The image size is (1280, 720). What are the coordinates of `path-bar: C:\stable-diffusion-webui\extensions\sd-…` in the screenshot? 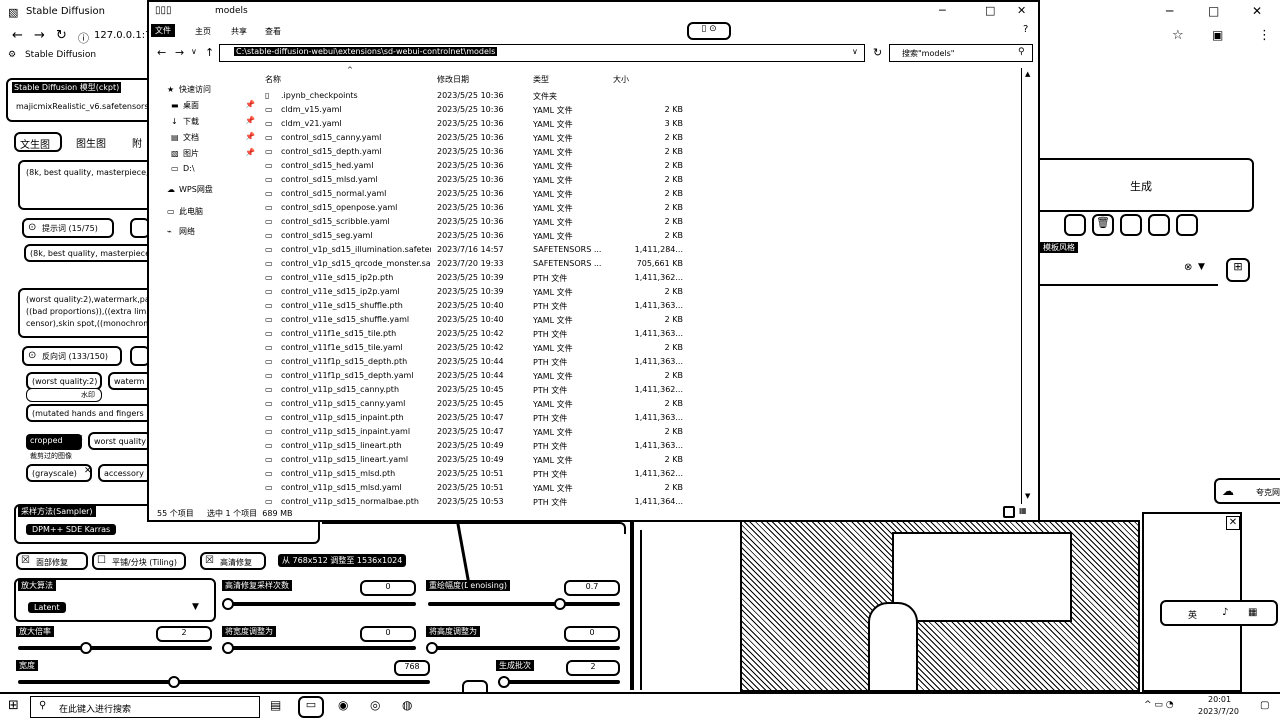 It's located at (542, 53).